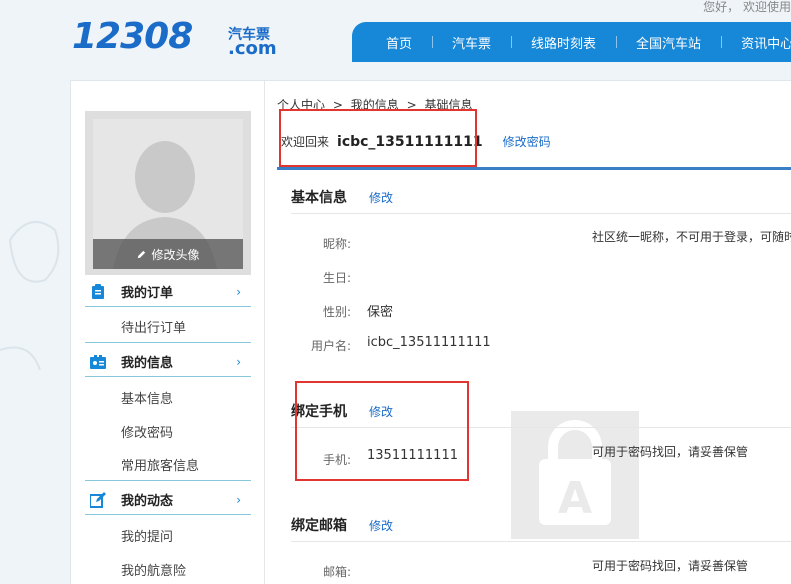 This screenshot has height=584, width=791. I want to click on avatar: 修改头像, so click(168, 194).